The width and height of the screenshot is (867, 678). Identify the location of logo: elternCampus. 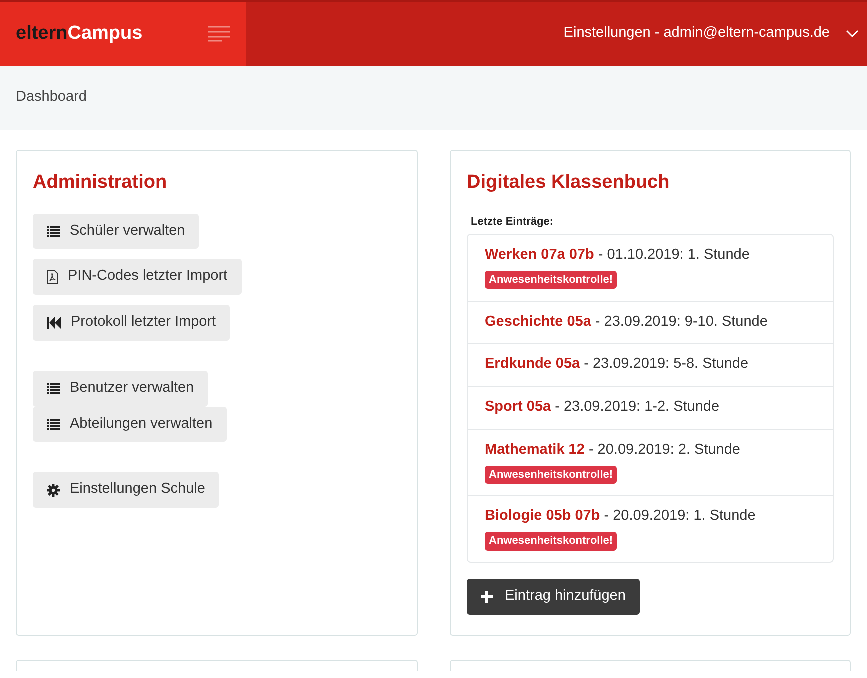
(79, 34).